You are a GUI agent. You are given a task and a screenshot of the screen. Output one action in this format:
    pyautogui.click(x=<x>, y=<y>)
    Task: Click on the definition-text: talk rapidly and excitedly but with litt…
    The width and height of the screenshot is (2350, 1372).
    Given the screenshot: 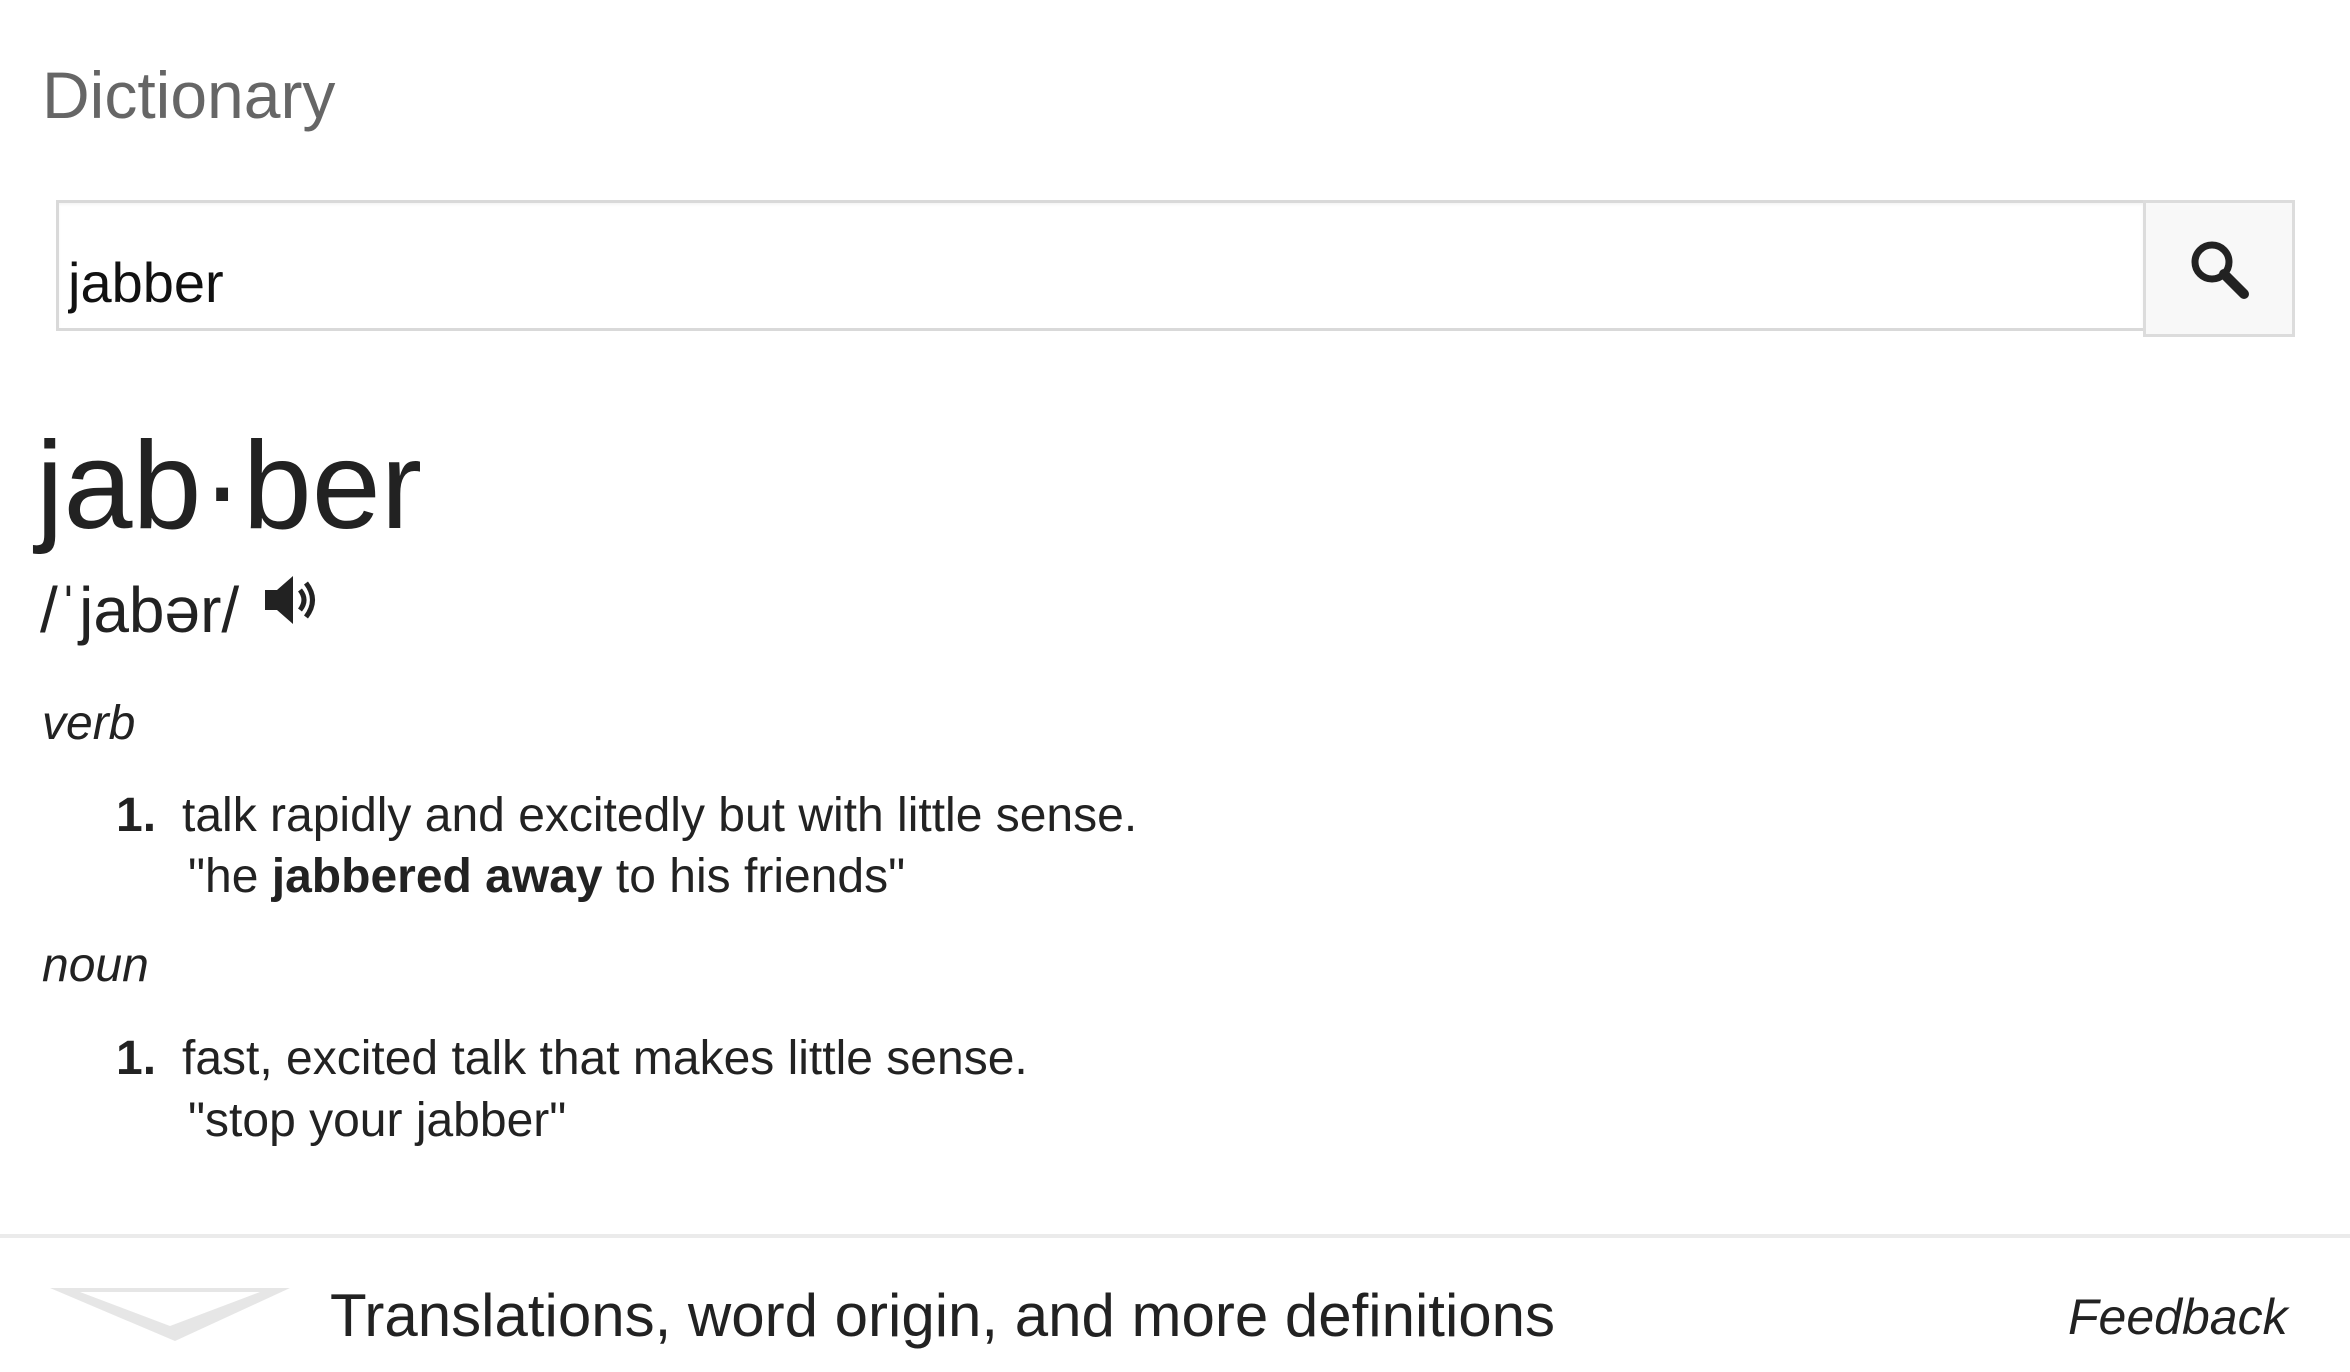 What is the action you would take?
    pyautogui.click(x=660, y=815)
    